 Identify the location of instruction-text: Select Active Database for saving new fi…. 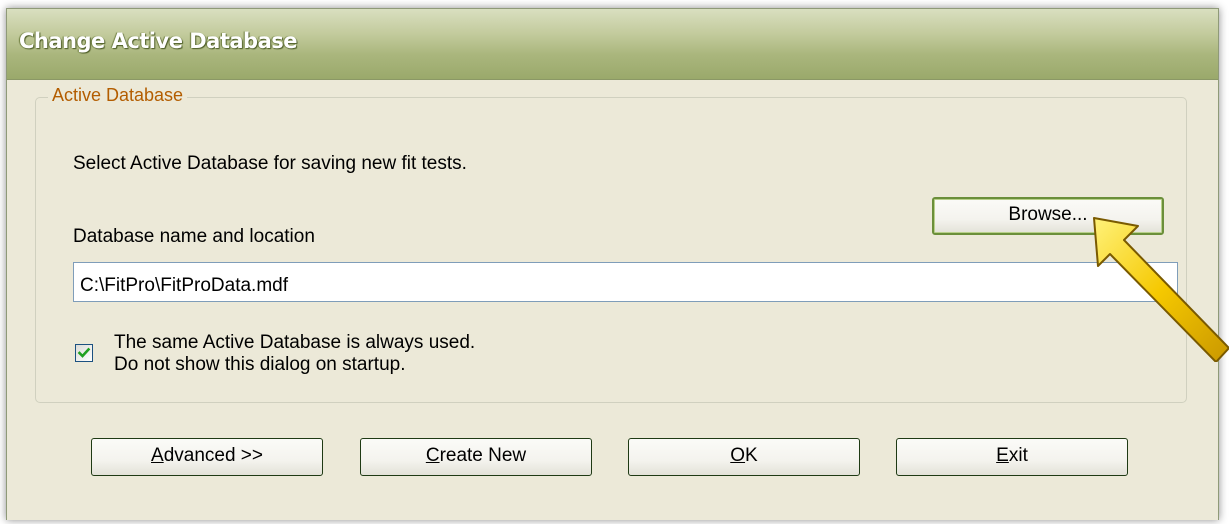
(270, 163).